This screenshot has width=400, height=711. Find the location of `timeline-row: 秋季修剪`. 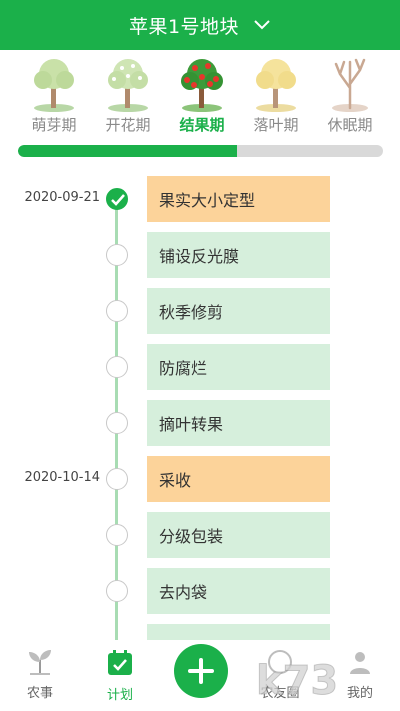

timeline-row: 秋季修剪 is located at coordinates (200, 311).